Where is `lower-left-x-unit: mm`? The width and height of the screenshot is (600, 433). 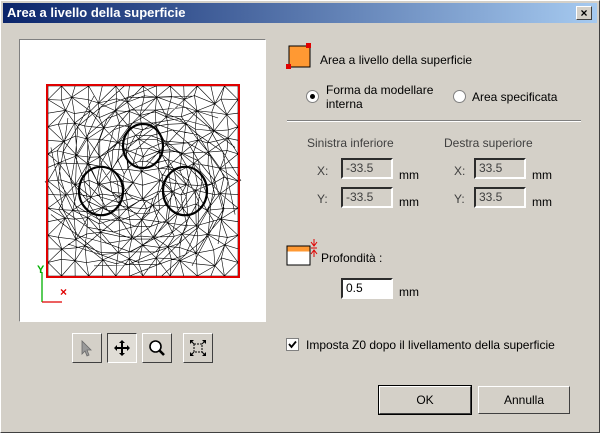
lower-left-x-unit: mm is located at coordinates (409, 175).